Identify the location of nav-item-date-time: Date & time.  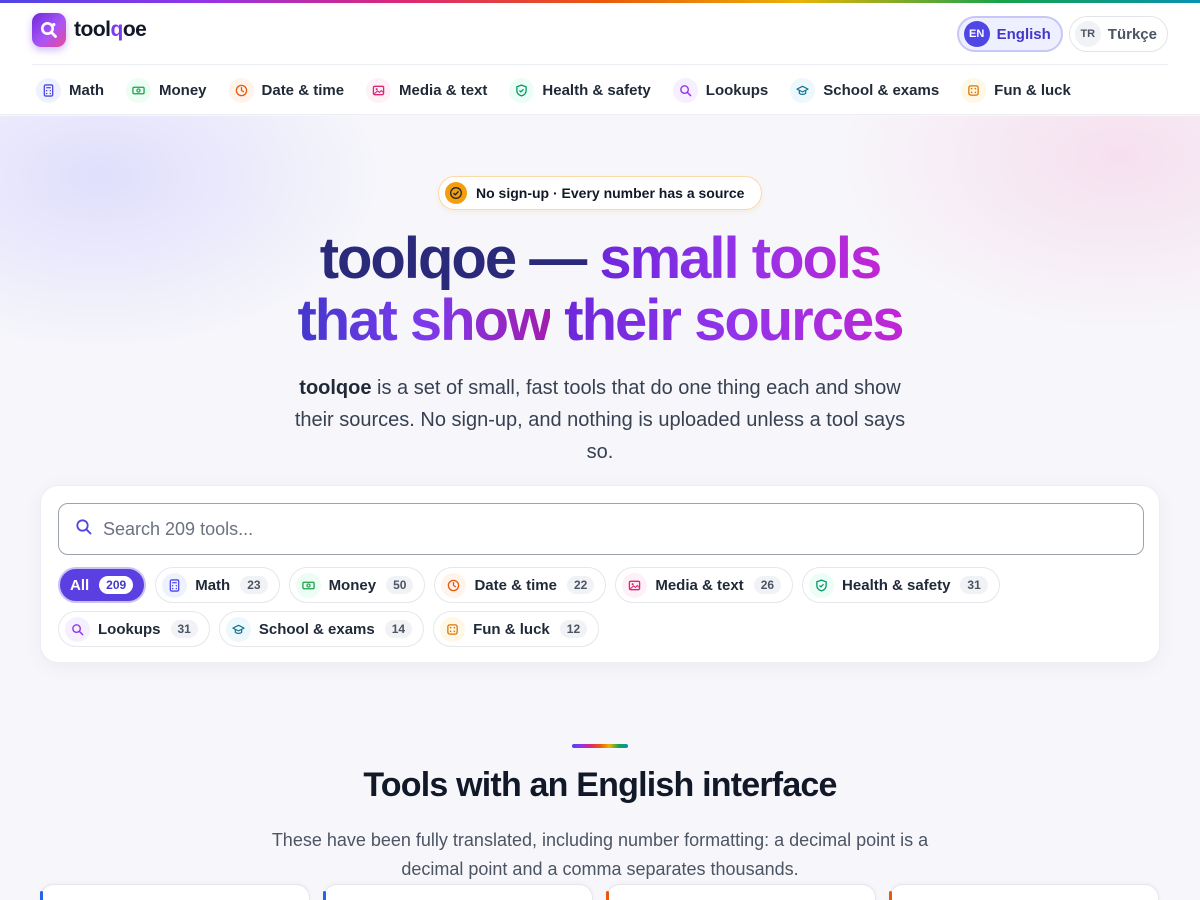
(286, 90).